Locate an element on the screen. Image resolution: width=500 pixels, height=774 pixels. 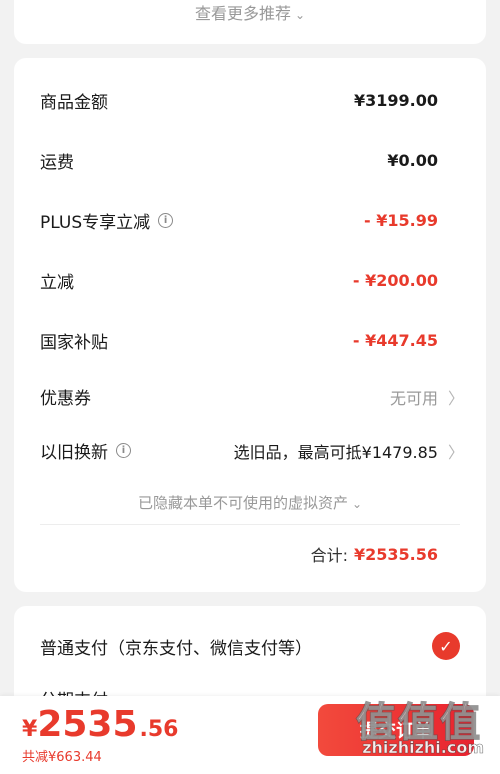
total-value: ¥2535.56 is located at coordinates (395, 554).